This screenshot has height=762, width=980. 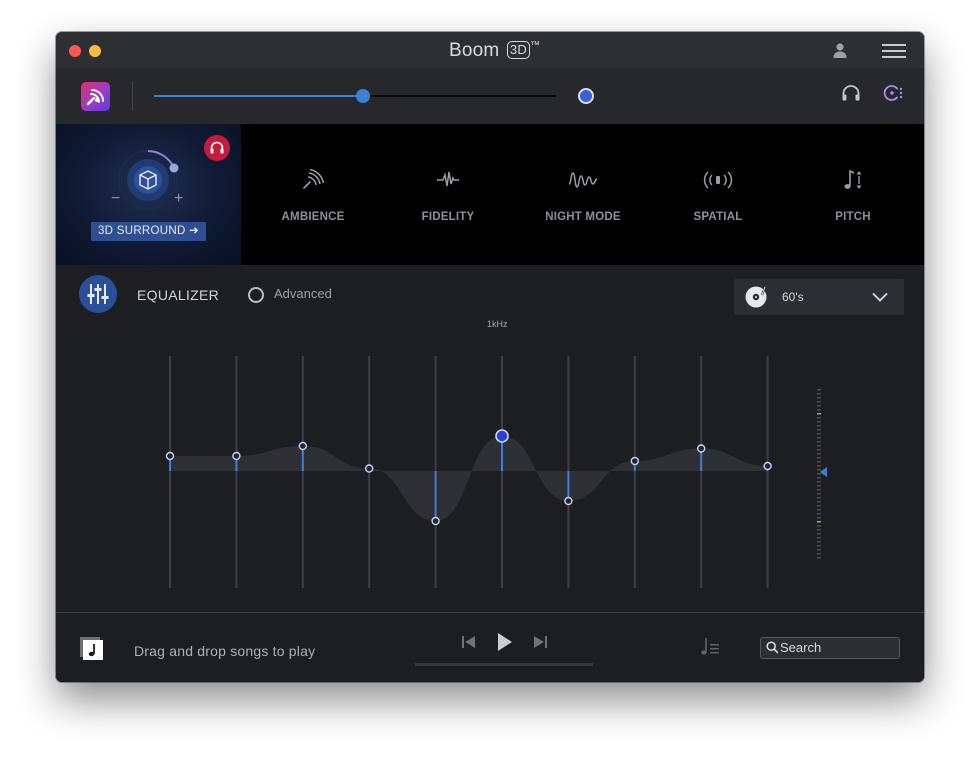 I want to click on effect-label: SPATIAL, so click(x=718, y=217).